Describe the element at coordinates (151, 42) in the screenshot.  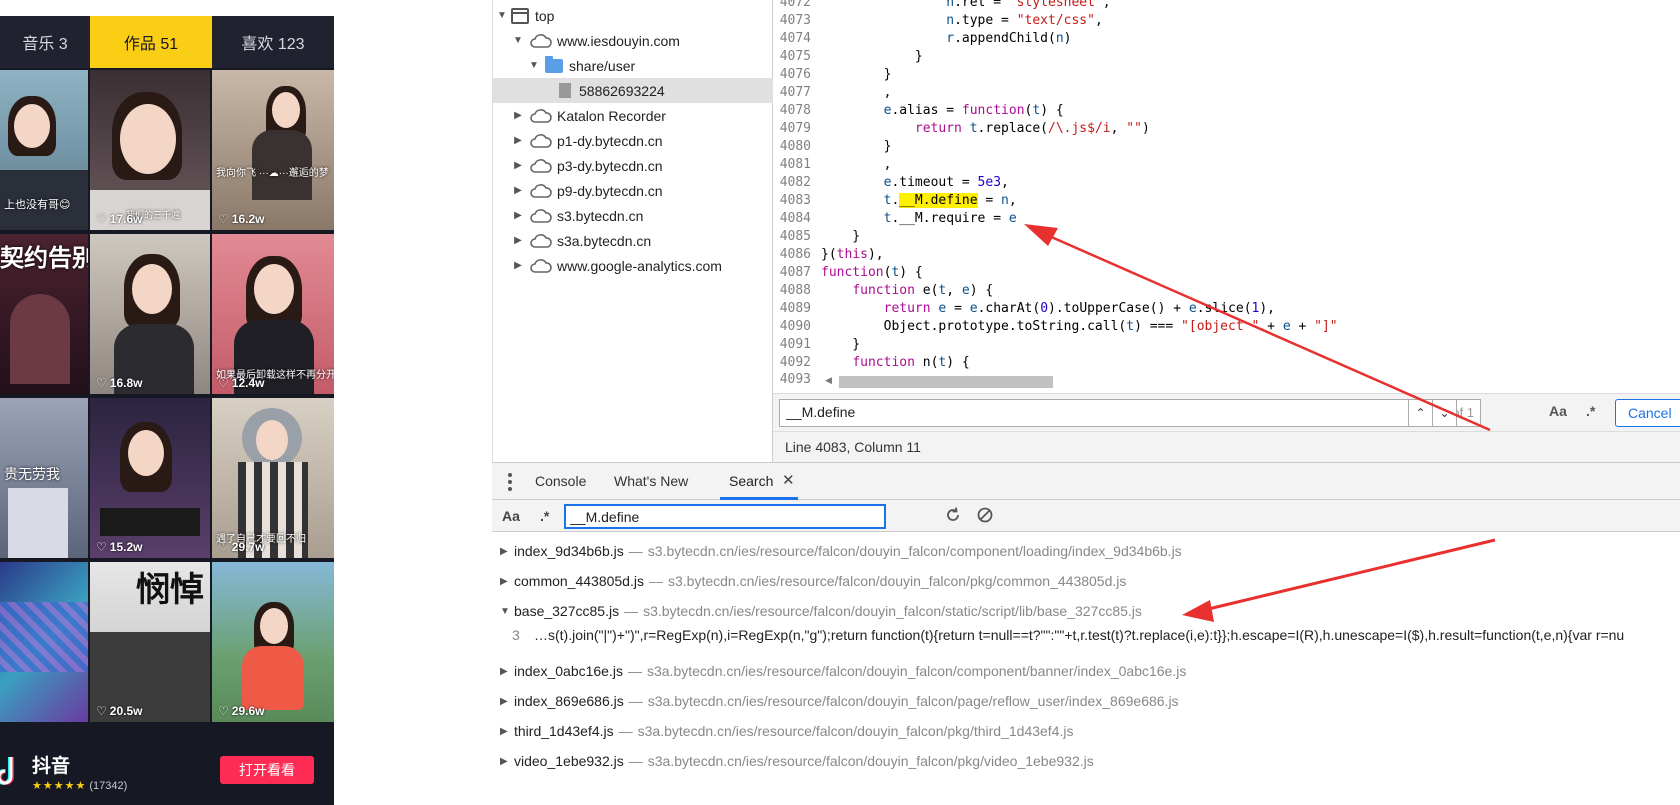
I see `tab-works: 作品 51` at that location.